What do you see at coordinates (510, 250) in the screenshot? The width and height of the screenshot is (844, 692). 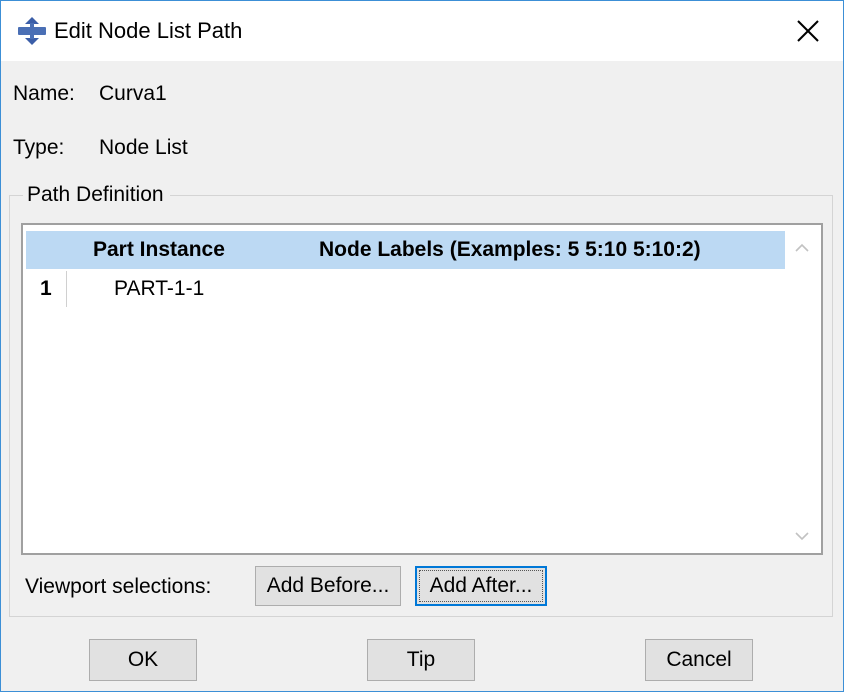 I see `column-header-node-labels: Node Labels (Examples: 5 5:10 5:10:2)` at bounding box center [510, 250].